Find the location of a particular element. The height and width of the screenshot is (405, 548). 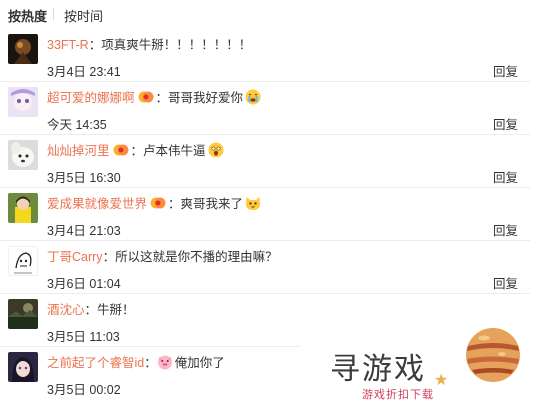

sort-divider is located at coordinates (53, 14).